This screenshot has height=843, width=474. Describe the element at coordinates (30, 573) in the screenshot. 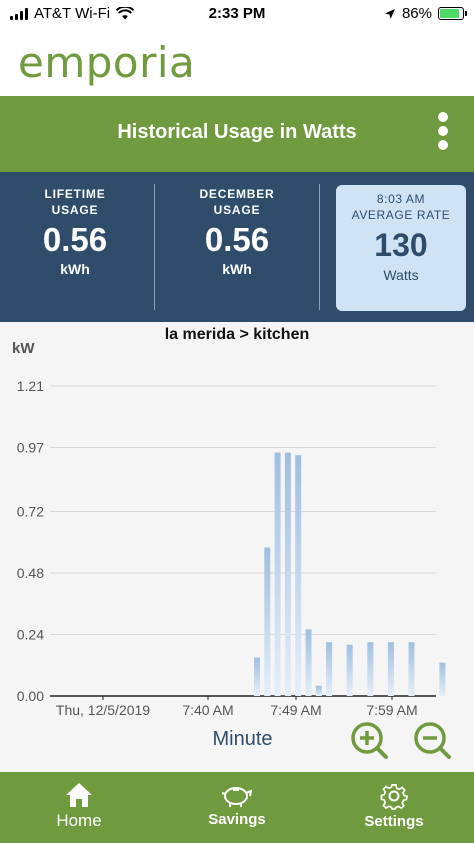

I see `y-tick-label: 0.48` at that location.